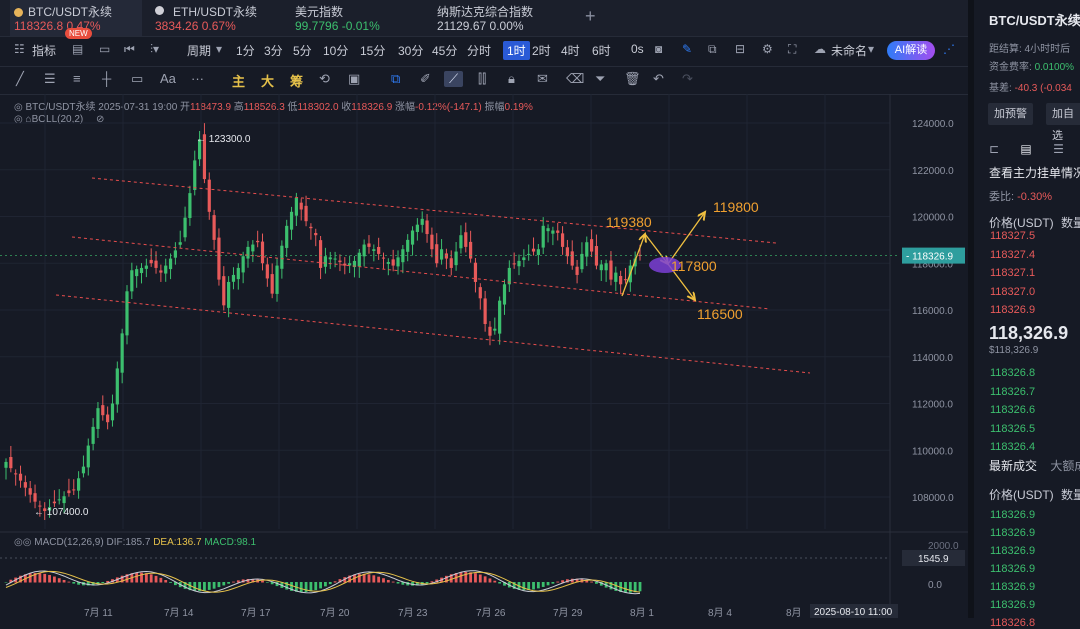  Describe the element at coordinates (575, 79) in the screenshot. I see `eraser-icon: ⌫` at that location.